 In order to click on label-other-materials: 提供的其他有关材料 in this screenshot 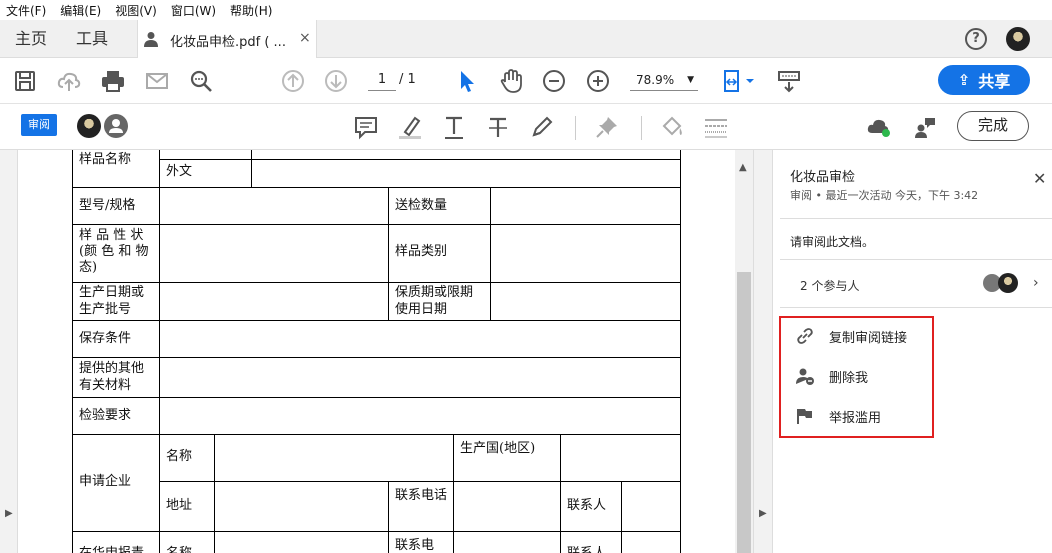, I will do `click(116, 377)`.